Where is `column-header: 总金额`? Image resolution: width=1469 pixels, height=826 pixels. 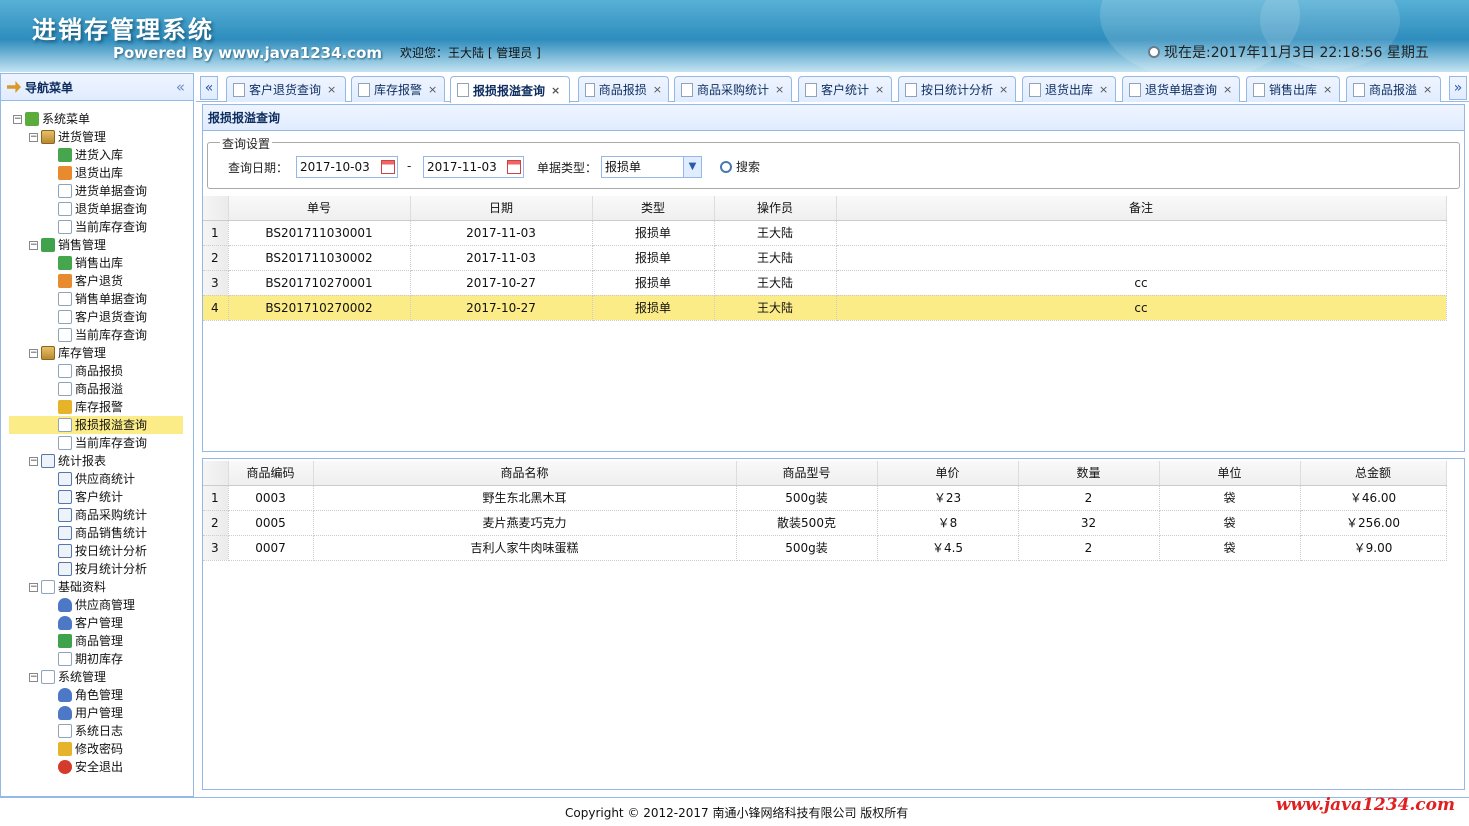 column-header: 总金额 is located at coordinates (1373, 473).